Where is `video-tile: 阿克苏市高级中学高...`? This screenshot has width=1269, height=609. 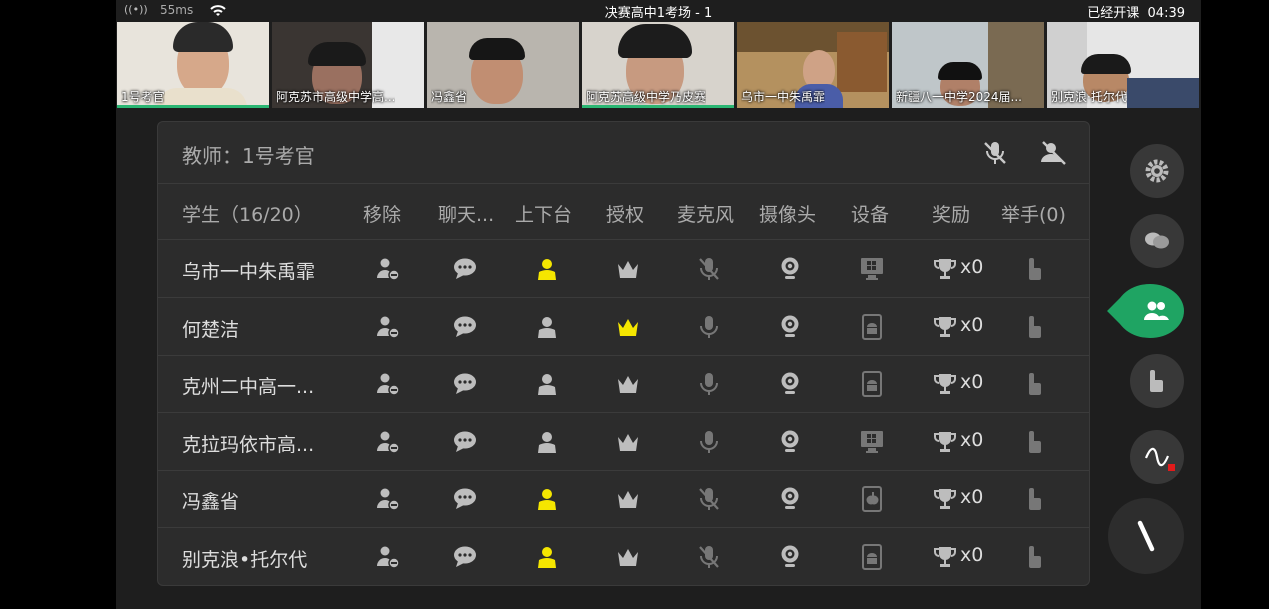
video-tile: 阿克苏市高级中学高... is located at coordinates (348, 65).